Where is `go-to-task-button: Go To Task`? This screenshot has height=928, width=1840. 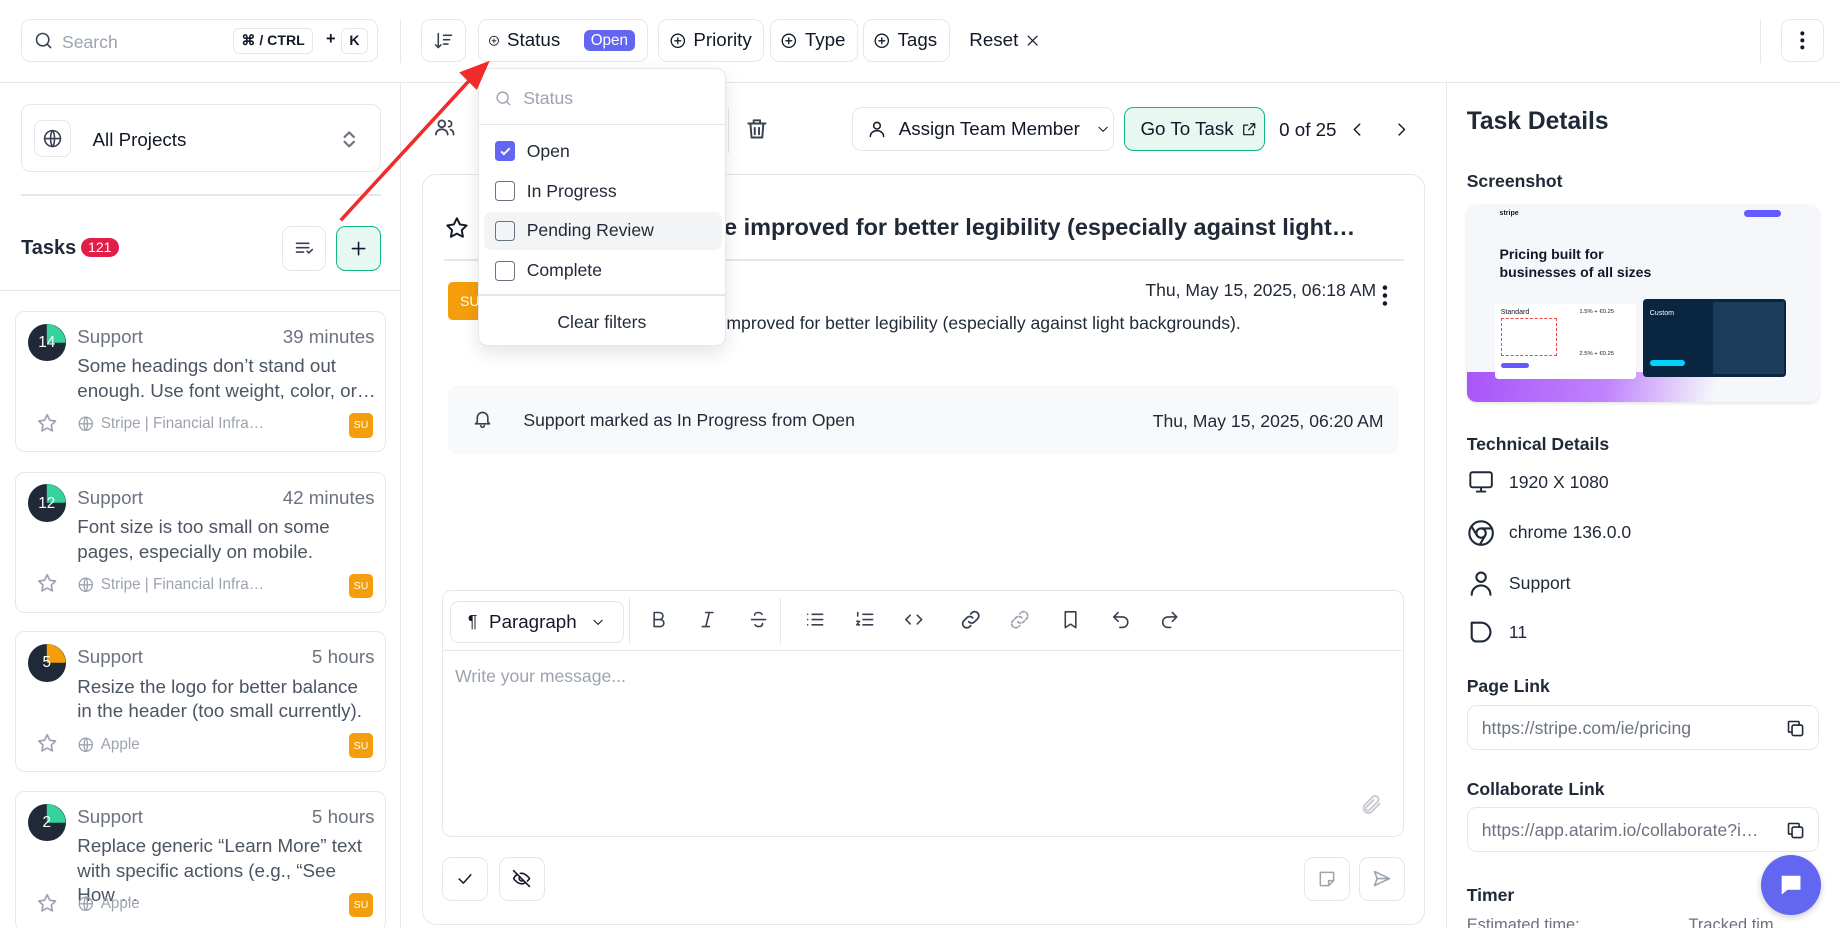 go-to-task-button: Go To Task is located at coordinates (1195, 129).